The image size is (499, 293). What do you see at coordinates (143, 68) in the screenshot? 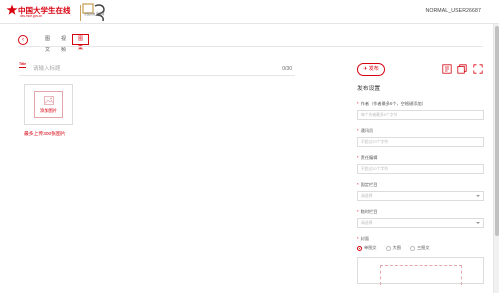
I see `title-input` at bounding box center [143, 68].